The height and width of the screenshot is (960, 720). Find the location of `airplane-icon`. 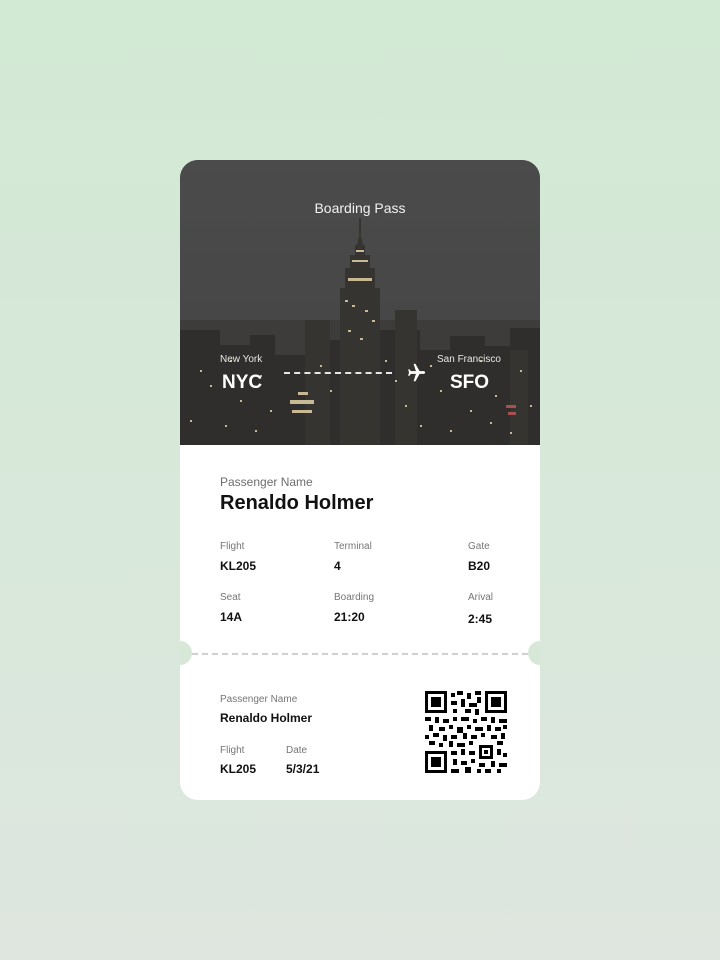

airplane-icon is located at coordinates (417, 372).